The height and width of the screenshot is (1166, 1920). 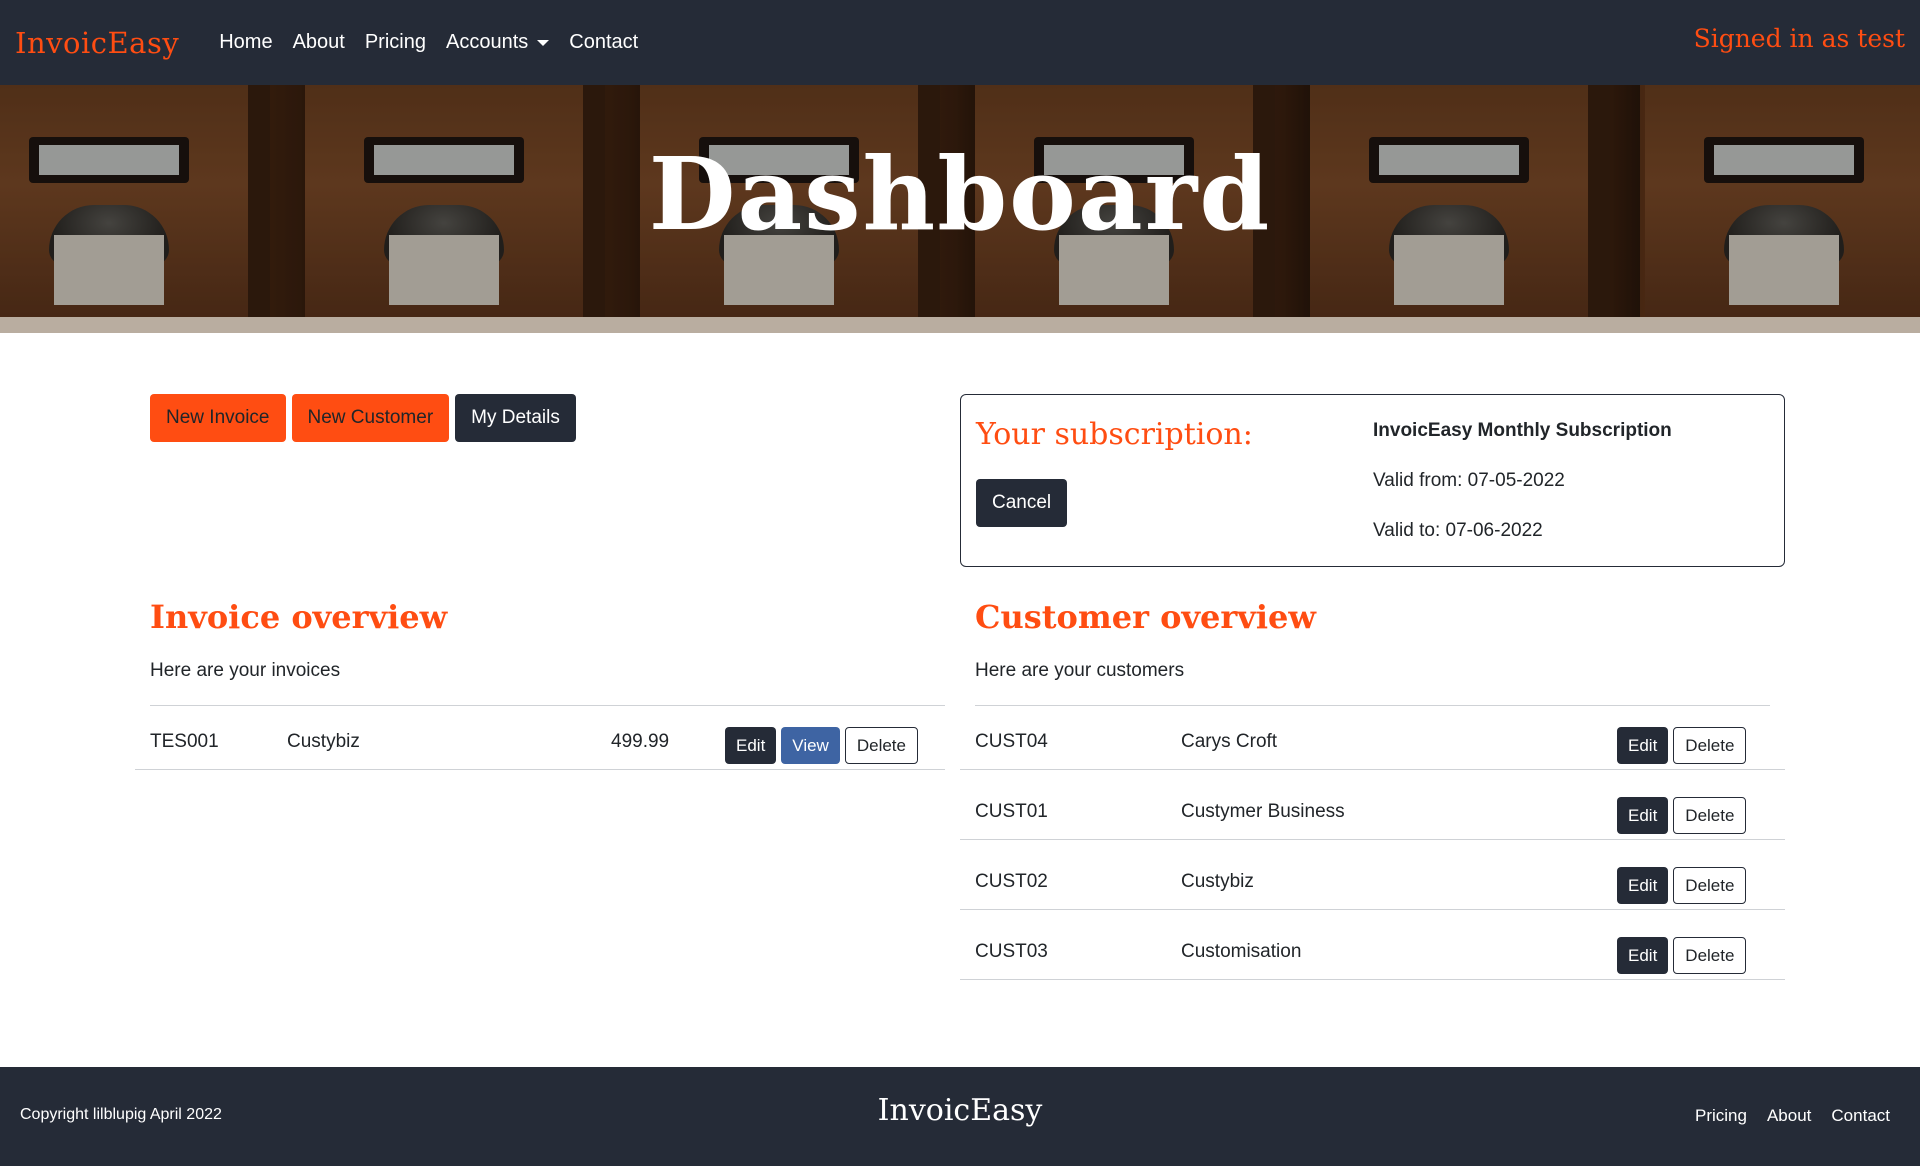 What do you see at coordinates (1522, 430) in the screenshot?
I see `subscription-plan-name: InvoicEasy Monthly Subscription` at bounding box center [1522, 430].